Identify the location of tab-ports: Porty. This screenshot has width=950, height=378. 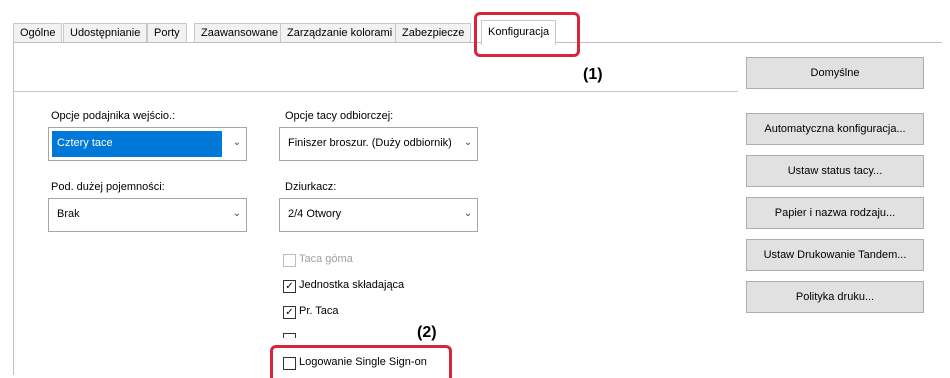
(167, 33).